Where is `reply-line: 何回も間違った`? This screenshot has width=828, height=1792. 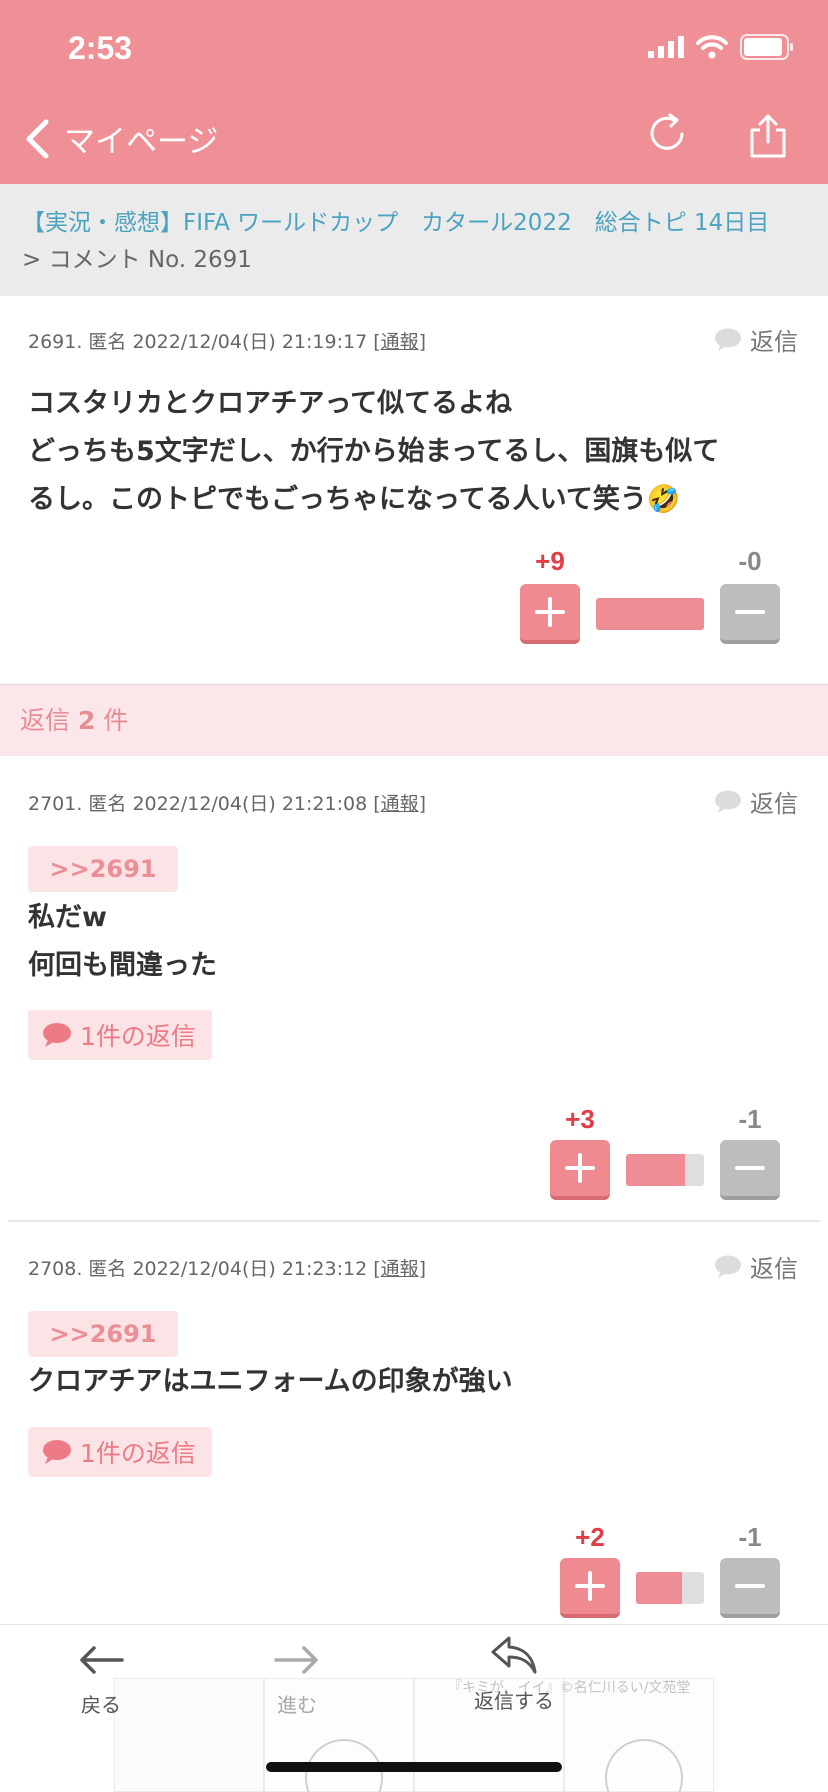 reply-line: 何回も間違った is located at coordinates (122, 965).